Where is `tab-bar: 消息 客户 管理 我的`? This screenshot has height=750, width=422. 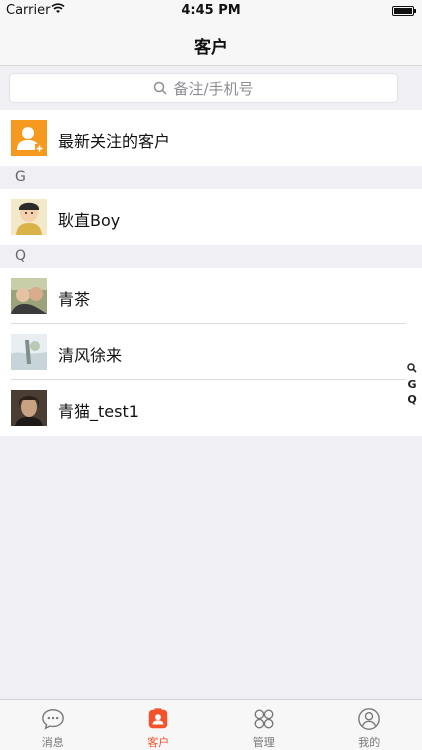 tab-bar: 消息 客户 管理 我的 is located at coordinates (211, 724).